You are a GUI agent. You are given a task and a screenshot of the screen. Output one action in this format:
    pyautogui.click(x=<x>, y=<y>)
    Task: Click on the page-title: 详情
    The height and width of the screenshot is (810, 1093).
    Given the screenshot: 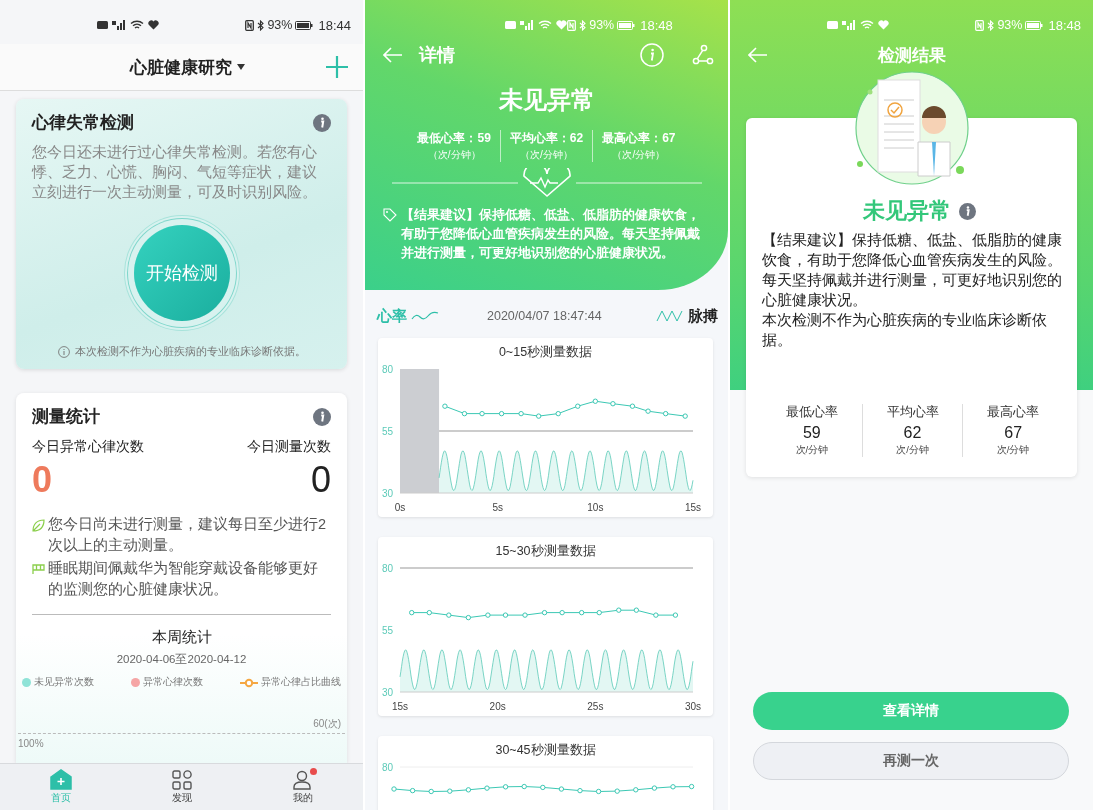 What is the action you would take?
    pyautogui.click(x=437, y=55)
    